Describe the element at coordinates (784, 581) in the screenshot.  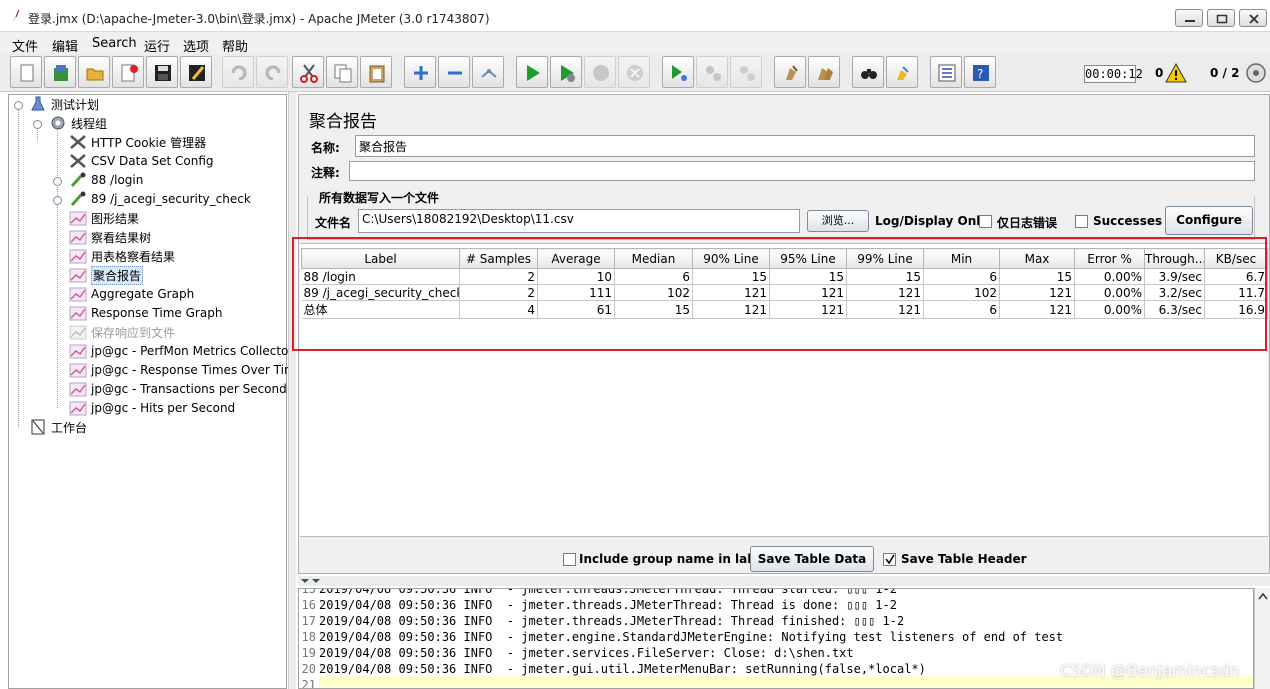
I see `log-divider` at that location.